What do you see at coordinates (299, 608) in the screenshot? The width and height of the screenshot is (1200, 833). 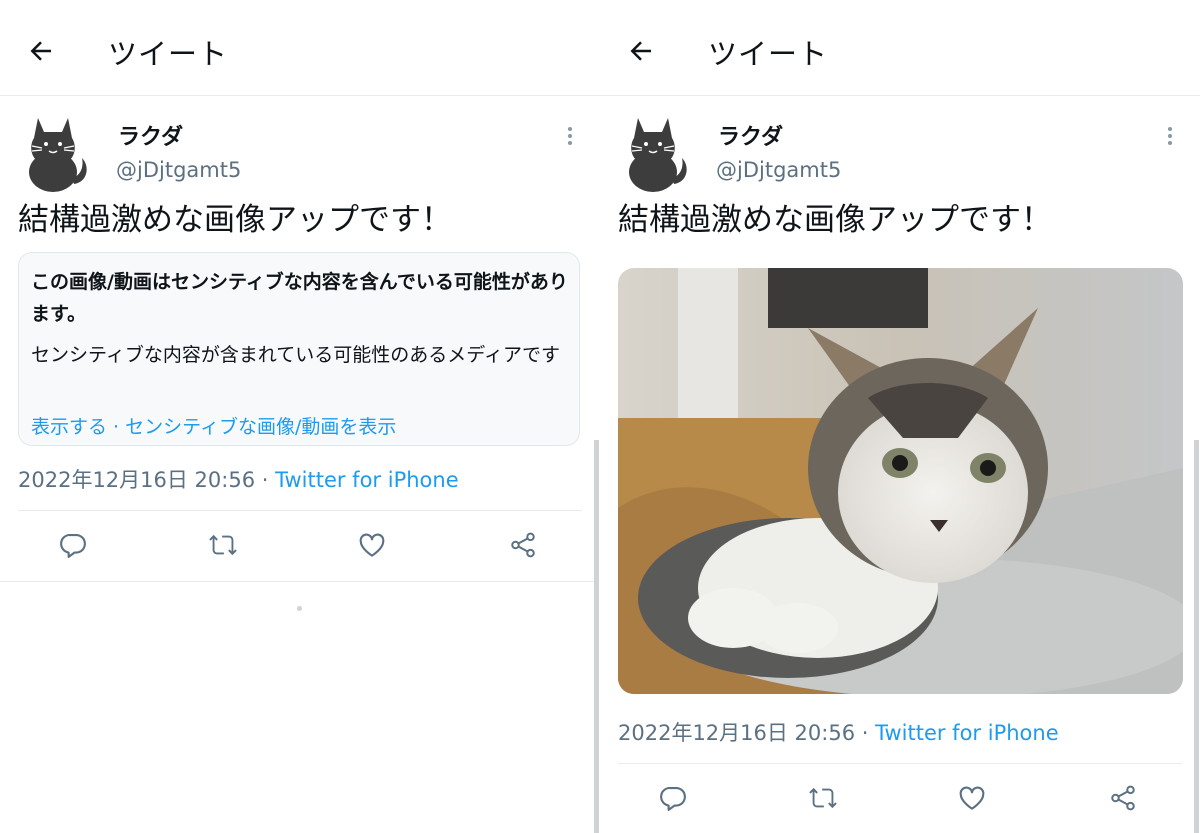 I see `loading-dot` at bounding box center [299, 608].